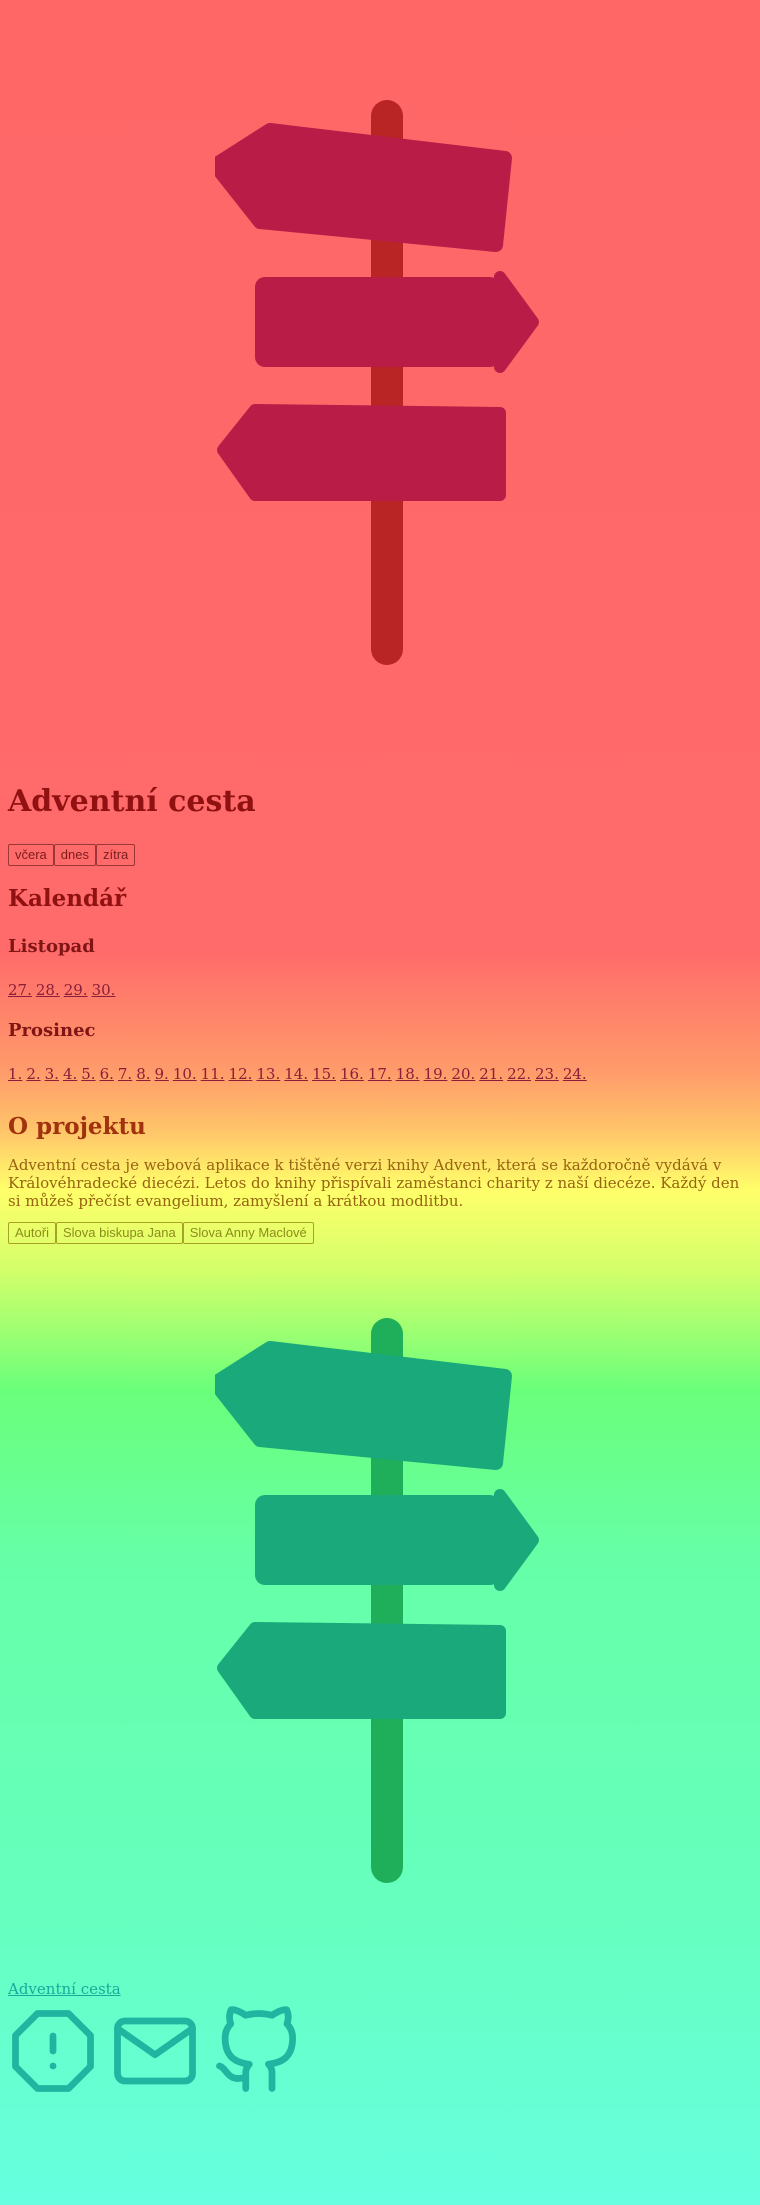 The width and height of the screenshot is (760, 2205). What do you see at coordinates (107, 1074) in the screenshot?
I see `day-link: 6.` at bounding box center [107, 1074].